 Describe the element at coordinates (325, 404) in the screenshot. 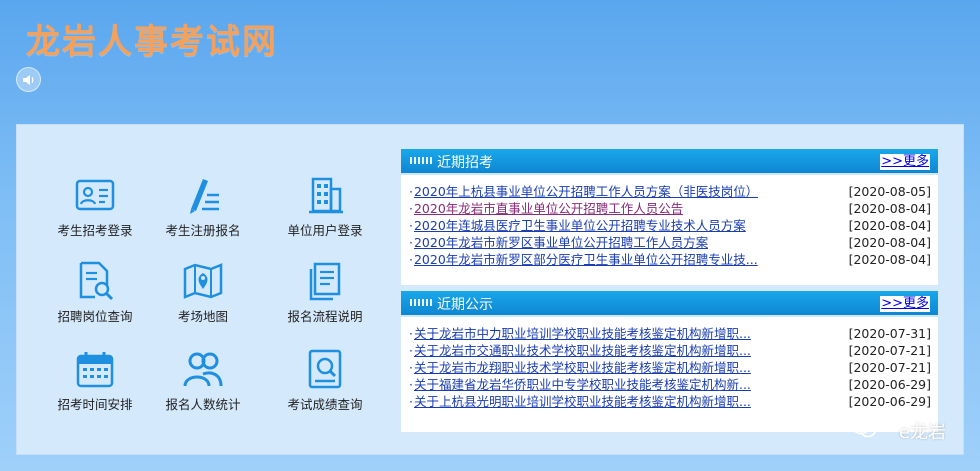

I see `quick-link-label: 考试成绩查询` at that location.